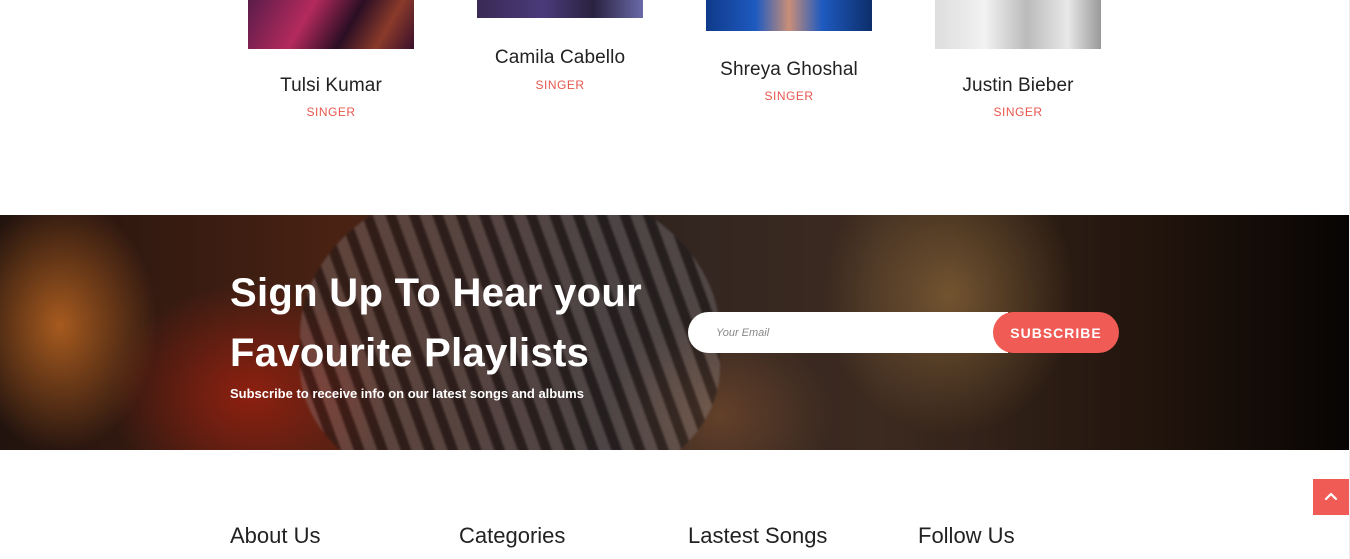  What do you see at coordinates (560, 46) in the screenshot?
I see `artist-card: Camila Cabello SINGER` at bounding box center [560, 46].